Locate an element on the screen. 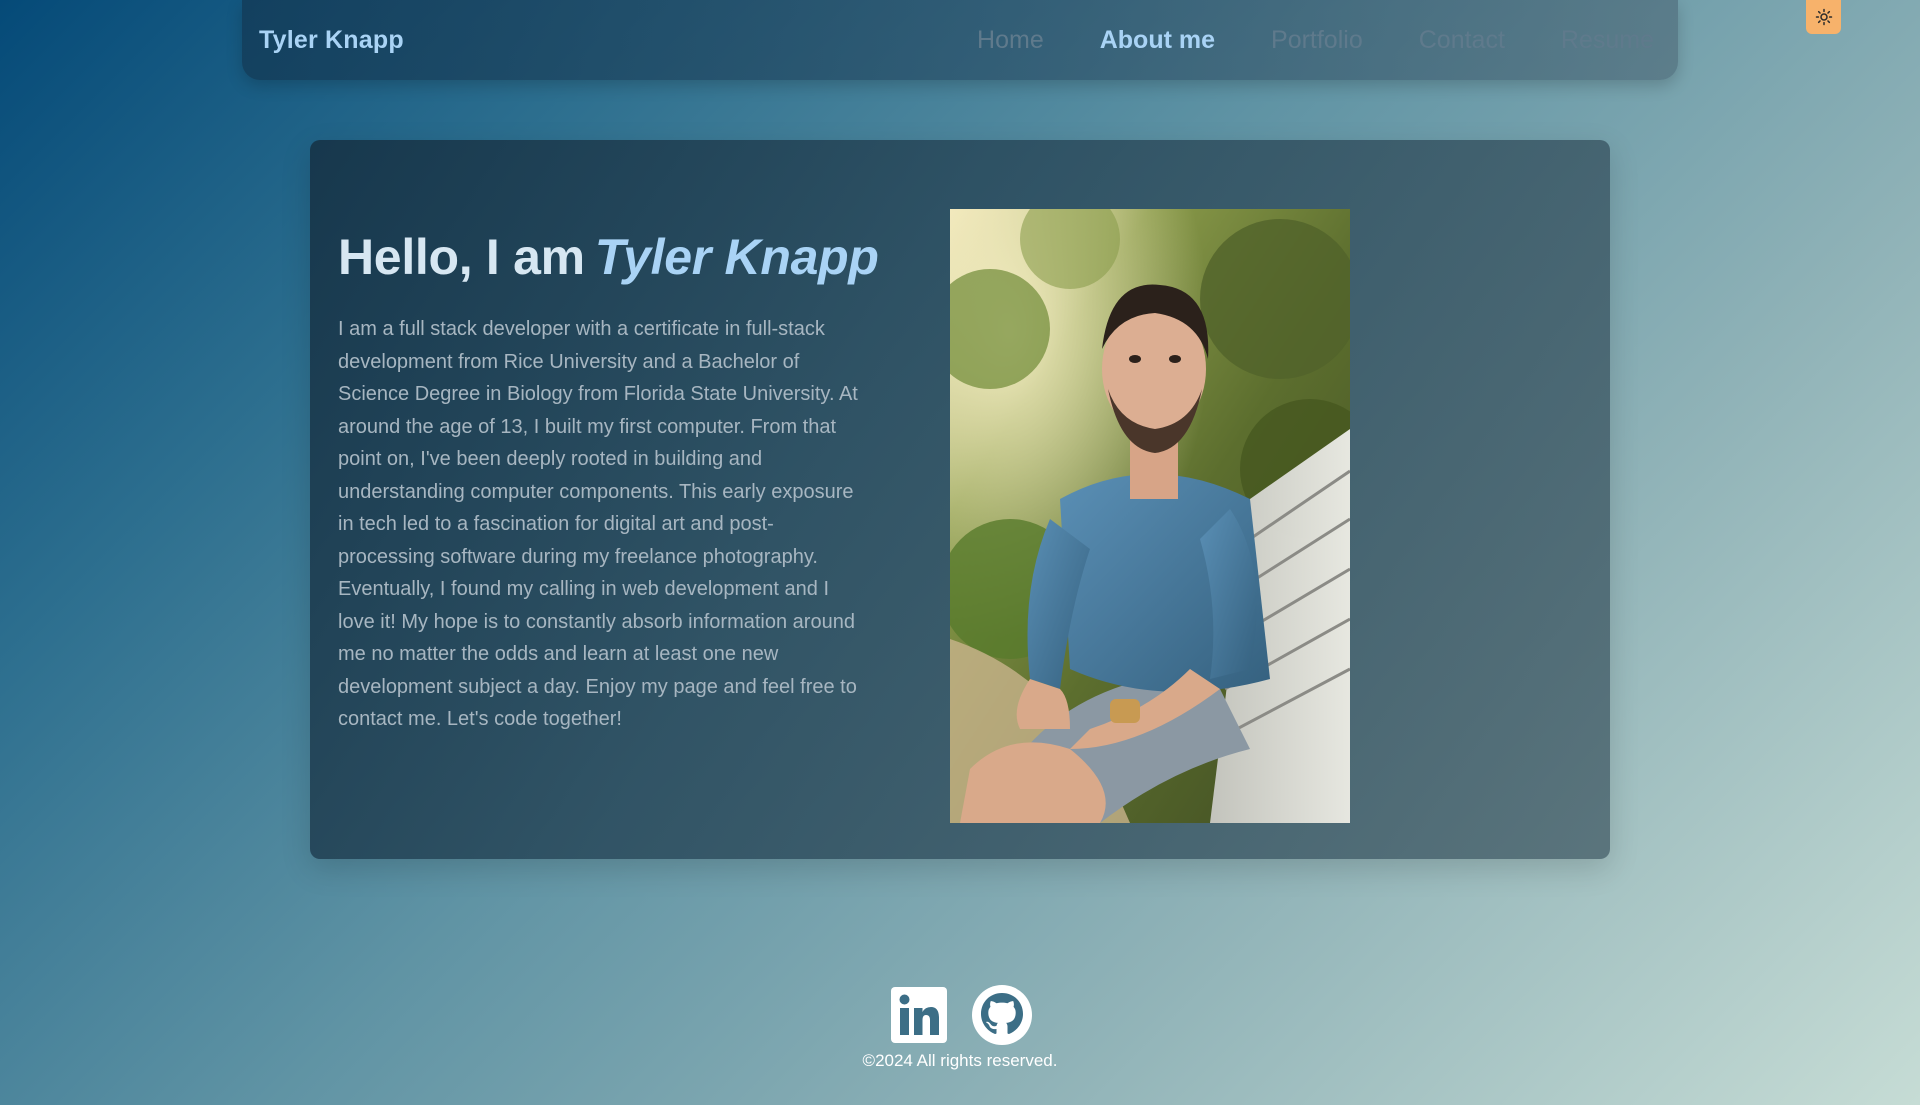 This screenshot has width=1920, height=1105. social-links is located at coordinates (962, 1015).